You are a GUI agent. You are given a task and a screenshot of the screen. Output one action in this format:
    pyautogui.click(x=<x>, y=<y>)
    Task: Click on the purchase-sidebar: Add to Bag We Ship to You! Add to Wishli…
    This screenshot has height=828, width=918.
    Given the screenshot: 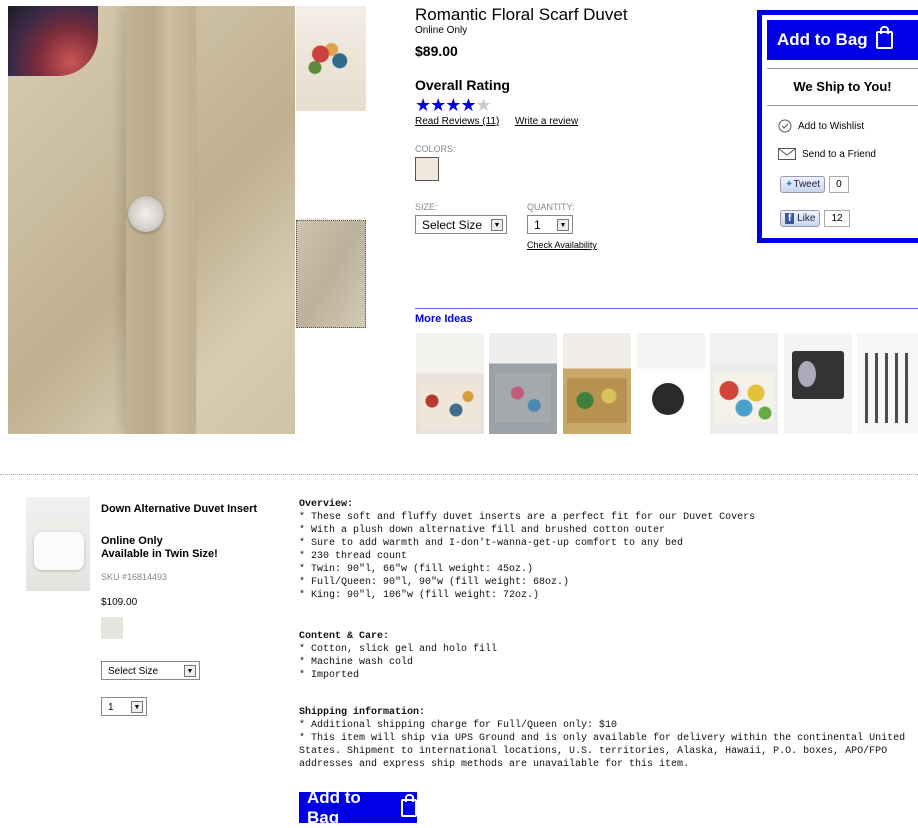 What is the action you would take?
    pyautogui.click(x=837, y=126)
    